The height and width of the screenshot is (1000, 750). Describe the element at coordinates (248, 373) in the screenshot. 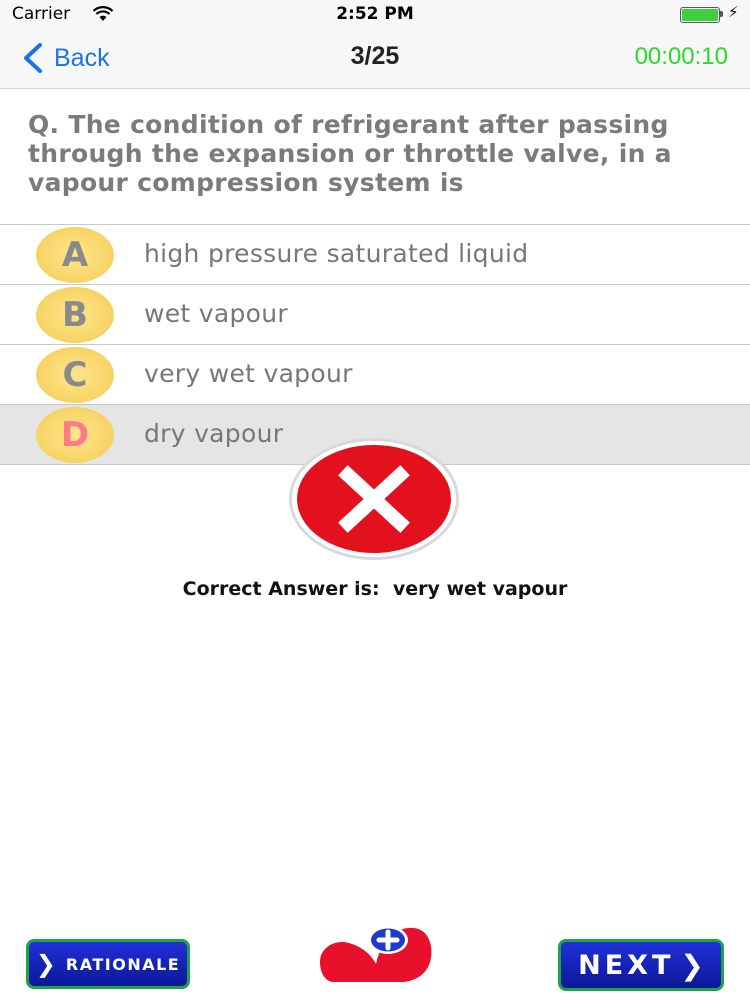

I see `option-text: very wet vapour` at that location.